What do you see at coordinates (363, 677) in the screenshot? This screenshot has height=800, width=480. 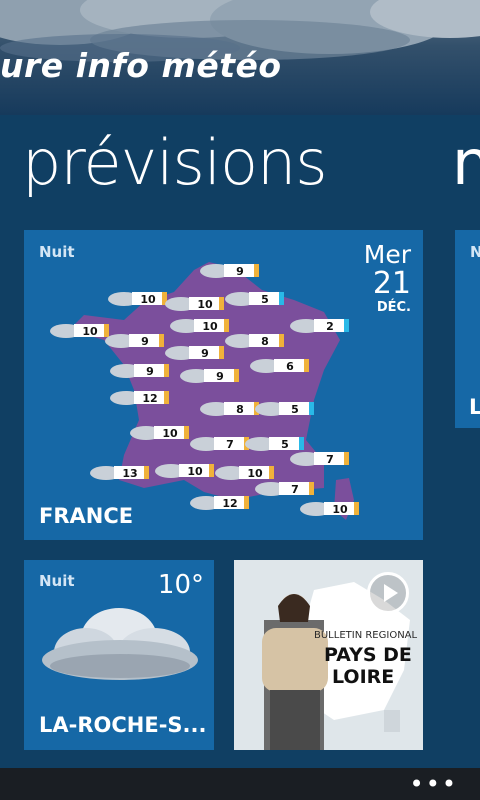 I see `bulletin-region-line2: LOIRE` at bounding box center [363, 677].